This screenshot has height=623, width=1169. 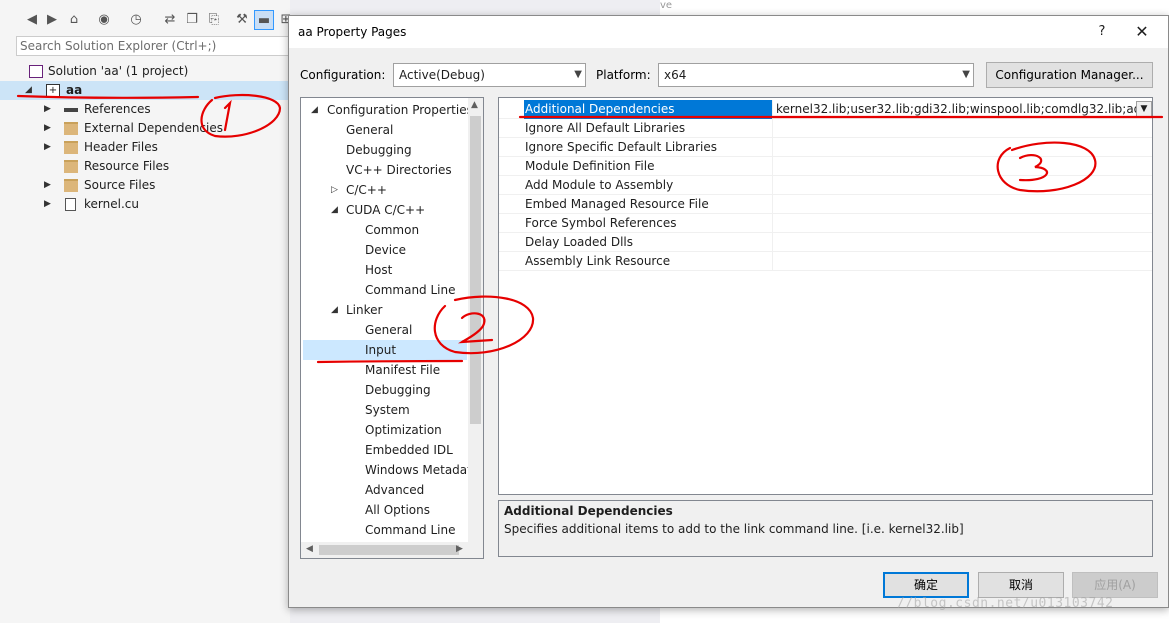 What do you see at coordinates (841, 117) in the screenshot?
I see `annotation-underline-dependencies` at bounding box center [841, 117].